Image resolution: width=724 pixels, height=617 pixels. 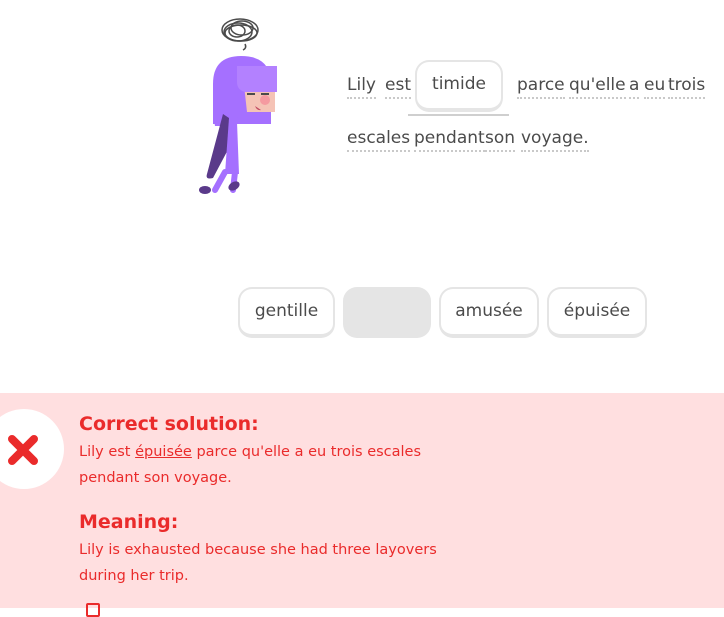 What do you see at coordinates (687, 86) in the screenshot?
I see `sentence-word: trois` at bounding box center [687, 86].